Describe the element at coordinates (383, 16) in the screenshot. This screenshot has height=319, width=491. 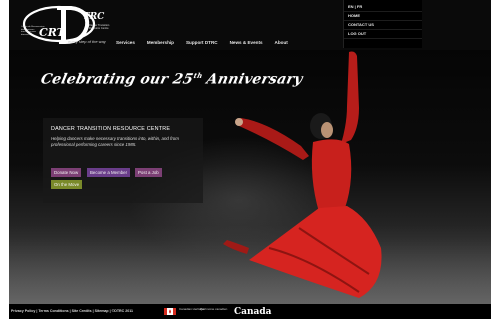
I see `utility-home-link: HOME` at that location.